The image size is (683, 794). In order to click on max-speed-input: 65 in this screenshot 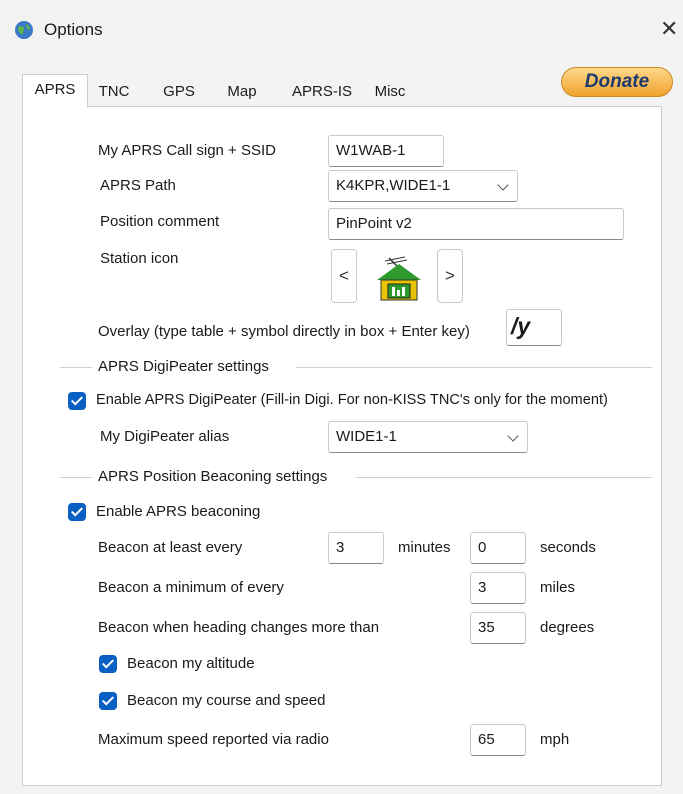, I will do `click(498, 740)`.